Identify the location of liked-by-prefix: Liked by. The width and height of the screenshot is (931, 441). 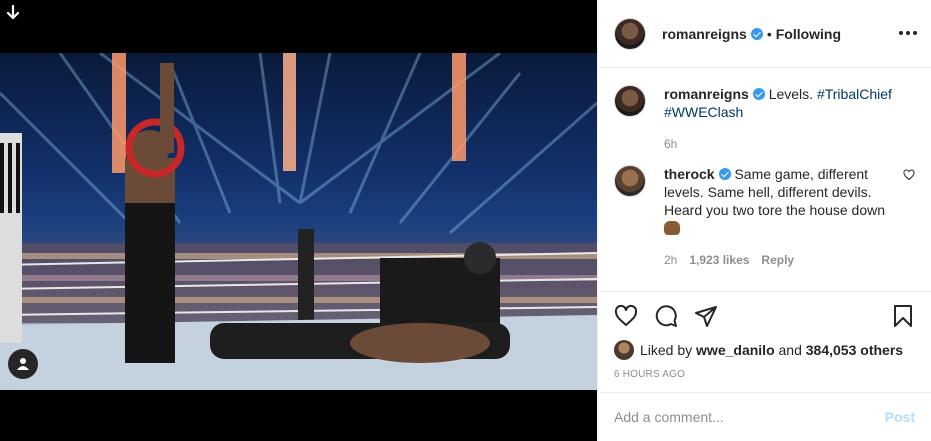
(666, 350).